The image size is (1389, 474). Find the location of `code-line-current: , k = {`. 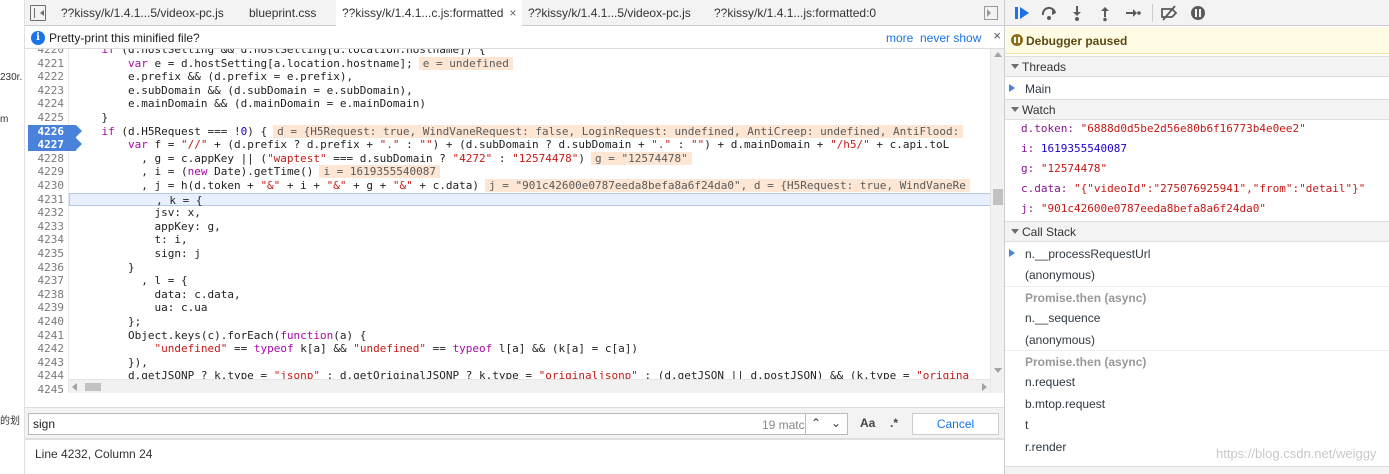

code-line-current: , k = { is located at coordinates (536, 199).